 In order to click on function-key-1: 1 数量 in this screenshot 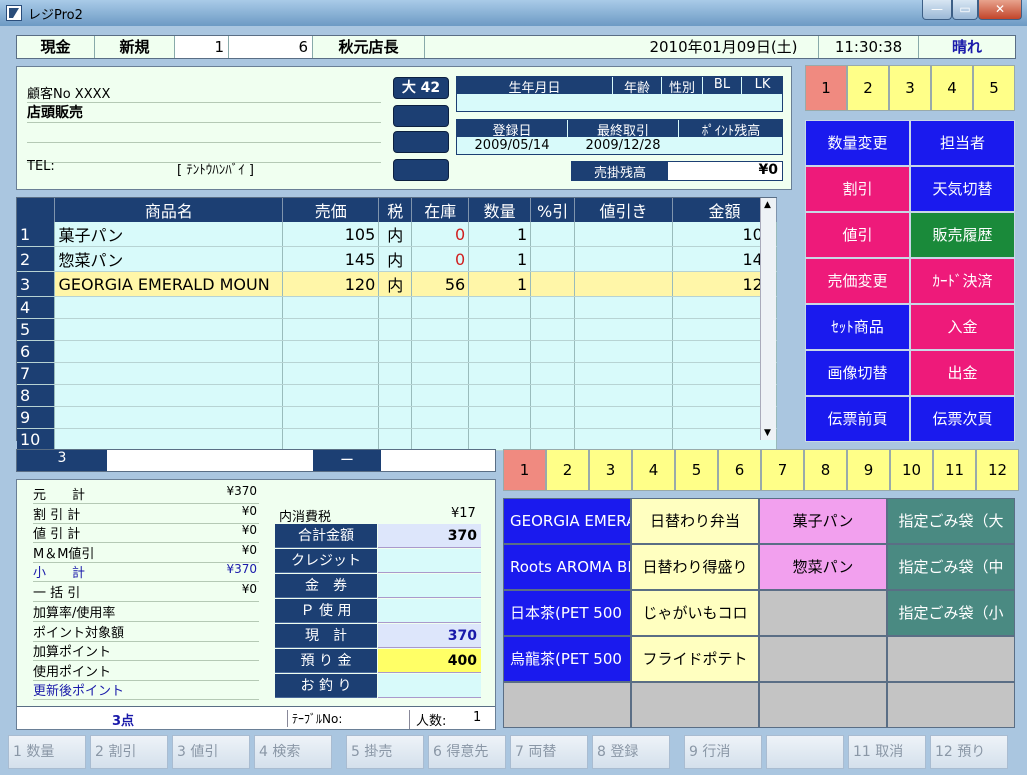, I will do `click(47, 752)`.